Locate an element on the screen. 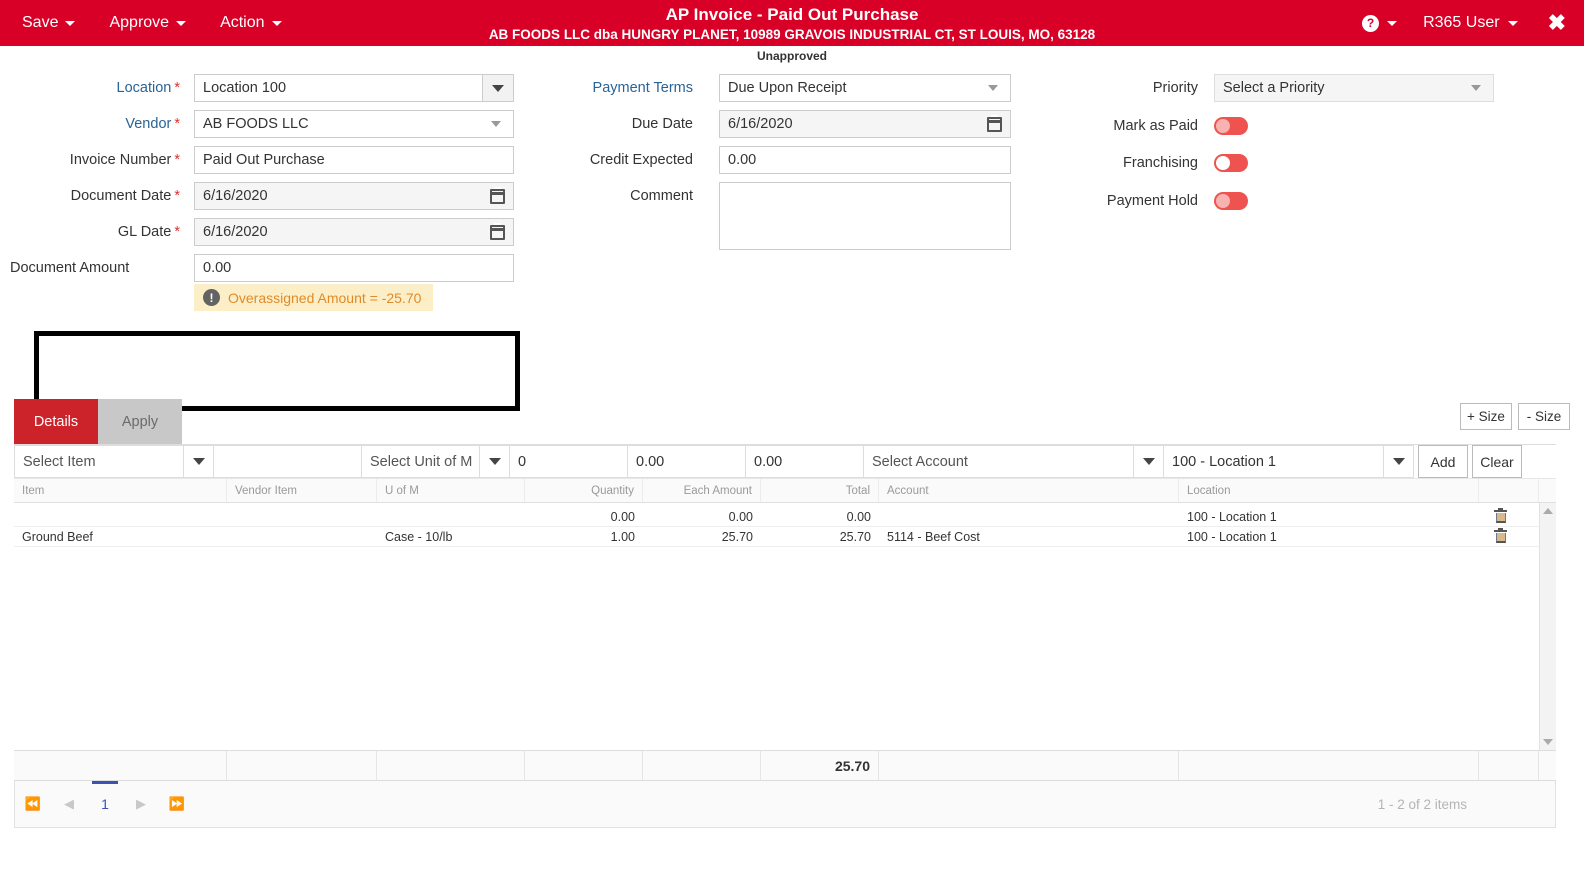 The width and height of the screenshot is (1584, 870). user-menu: R365 User is located at coordinates (1470, 23).